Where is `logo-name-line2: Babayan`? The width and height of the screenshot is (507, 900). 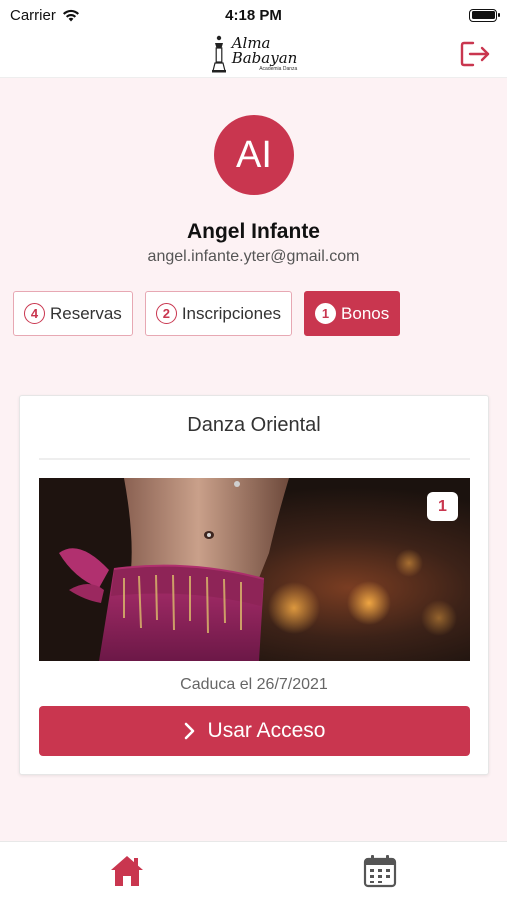
logo-name-line2: Babayan is located at coordinates (264, 57).